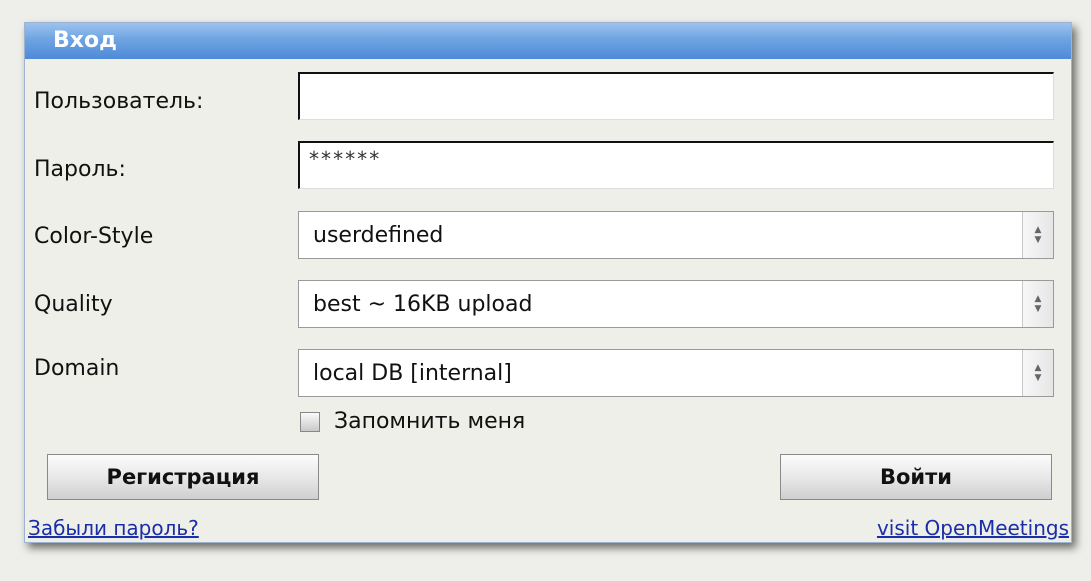 The image size is (1091, 581). What do you see at coordinates (916, 477) in the screenshot?
I see `login-button: Войти` at bounding box center [916, 477].